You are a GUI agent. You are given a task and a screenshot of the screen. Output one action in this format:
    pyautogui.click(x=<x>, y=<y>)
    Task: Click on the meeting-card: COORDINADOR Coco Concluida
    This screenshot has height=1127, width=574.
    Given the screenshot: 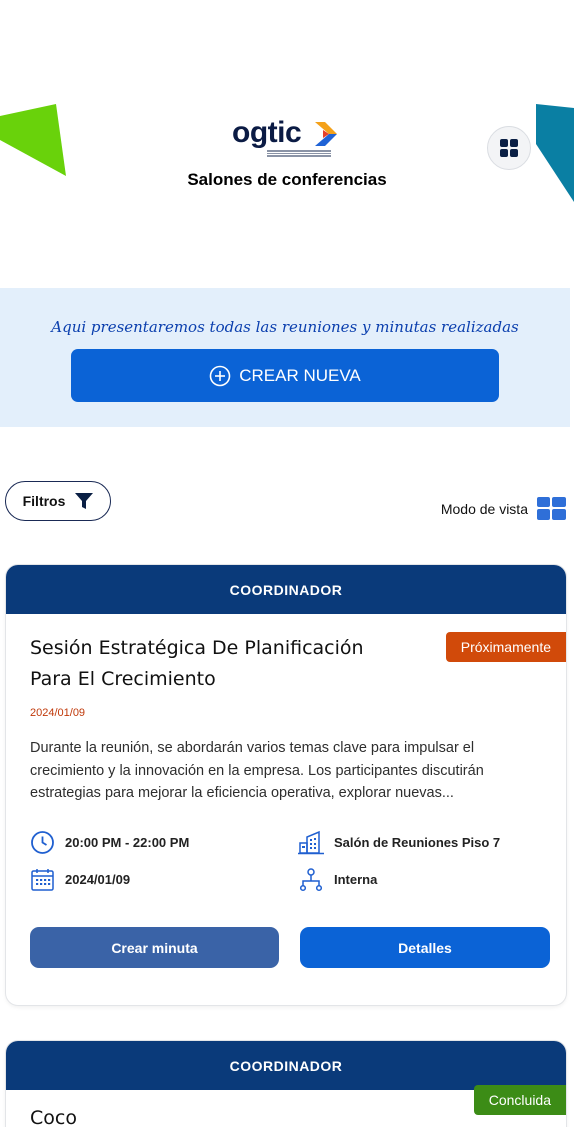 What is the action you would take?
    pyautogui.click(x=286, y=1084)
    